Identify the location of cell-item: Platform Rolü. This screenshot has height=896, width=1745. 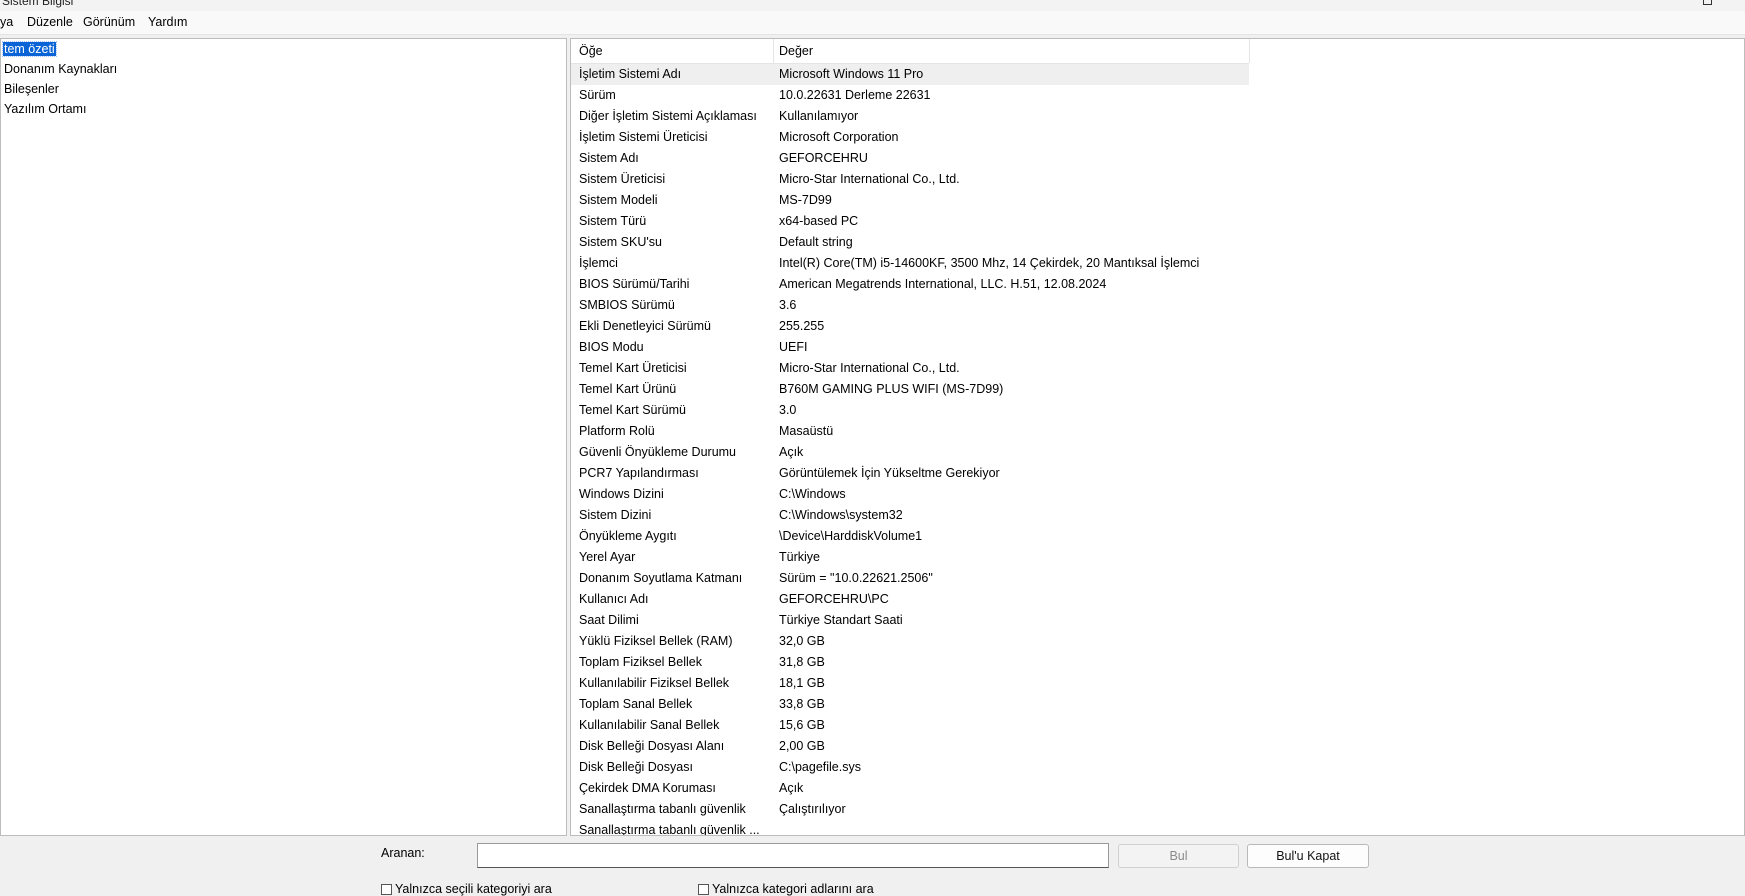
(617, 431).